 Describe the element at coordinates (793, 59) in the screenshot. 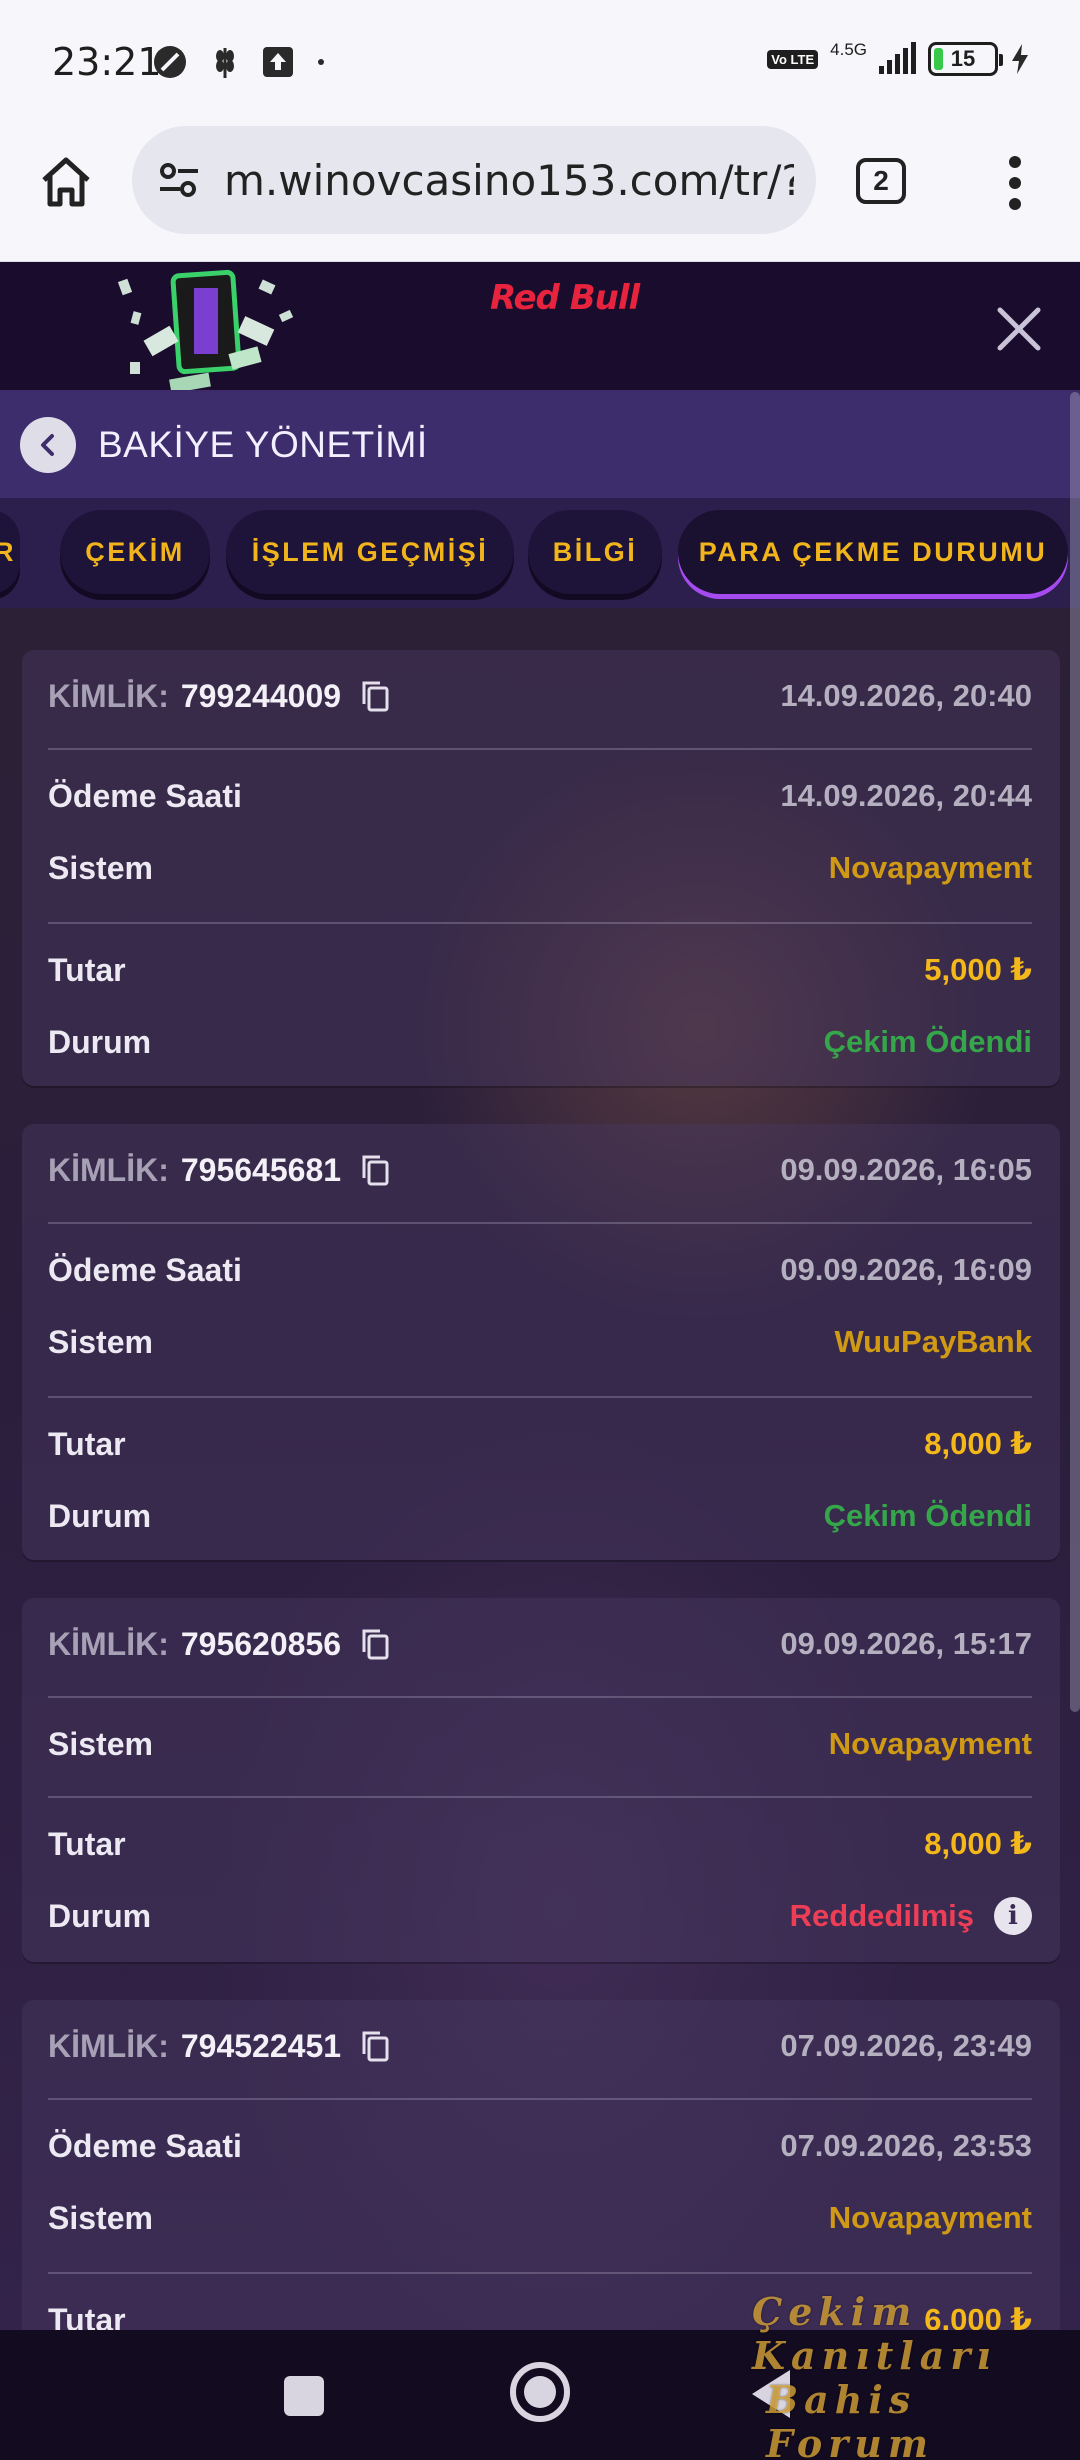

I see `volte-badge: Vo LTE` at that location.